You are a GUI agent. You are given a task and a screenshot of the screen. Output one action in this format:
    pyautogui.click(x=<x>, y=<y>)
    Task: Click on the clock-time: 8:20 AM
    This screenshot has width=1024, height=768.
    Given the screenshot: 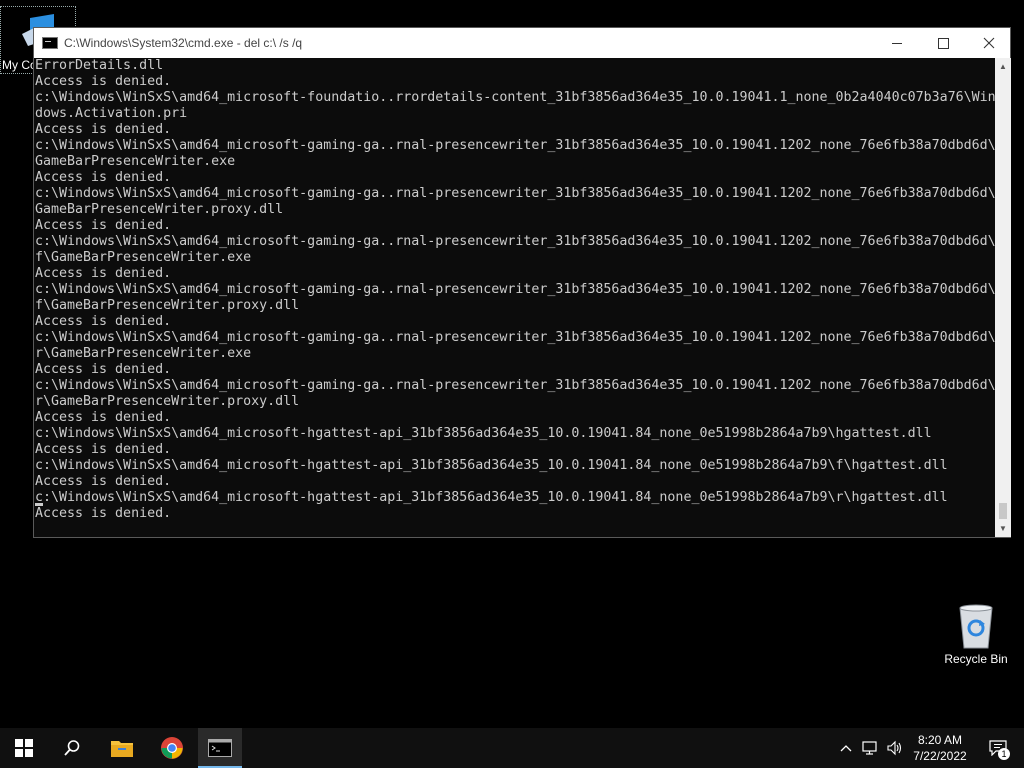 What is the action you would take?
    pyautogui.click(x=940, y=740)
    